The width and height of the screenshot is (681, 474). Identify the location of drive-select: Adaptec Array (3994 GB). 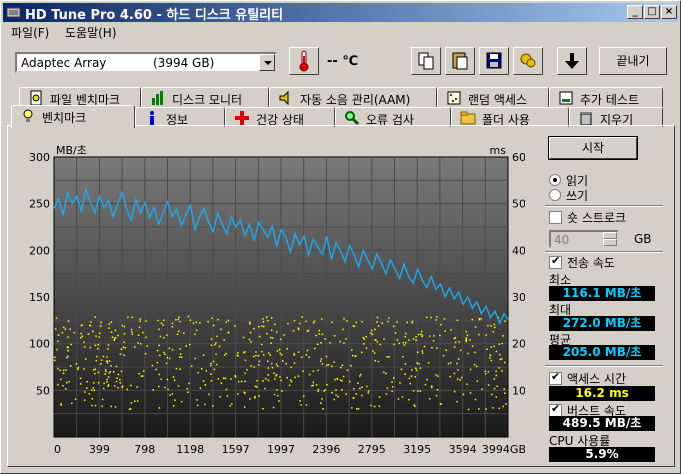
(146, 62).